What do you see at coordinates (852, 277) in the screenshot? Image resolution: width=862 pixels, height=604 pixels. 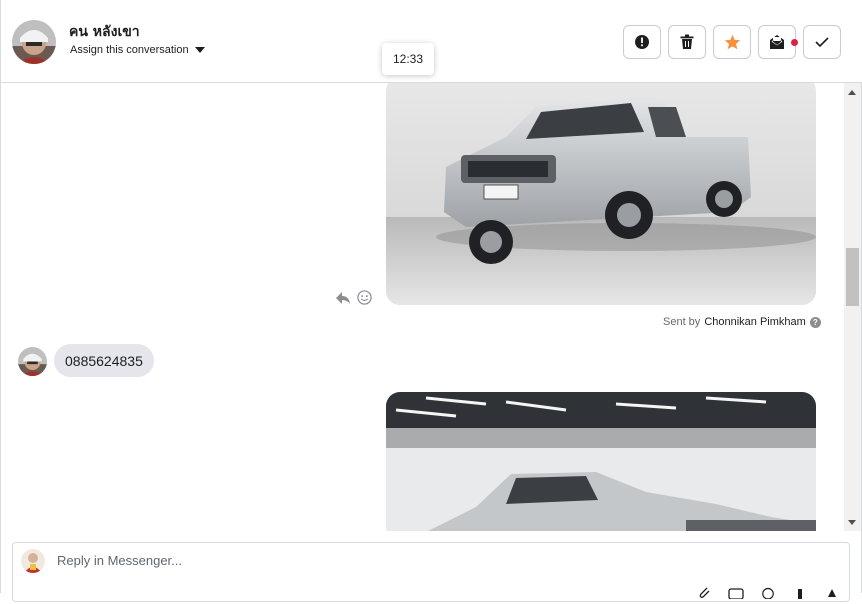 I see `scrollbar-thumb` at bounding box center [852, 277].